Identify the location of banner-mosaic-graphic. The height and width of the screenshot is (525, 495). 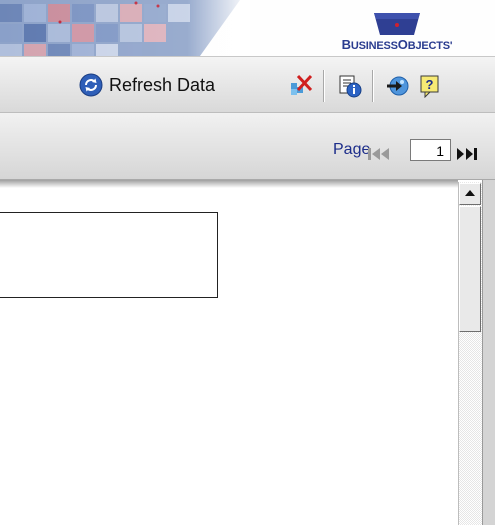
(125, 28).